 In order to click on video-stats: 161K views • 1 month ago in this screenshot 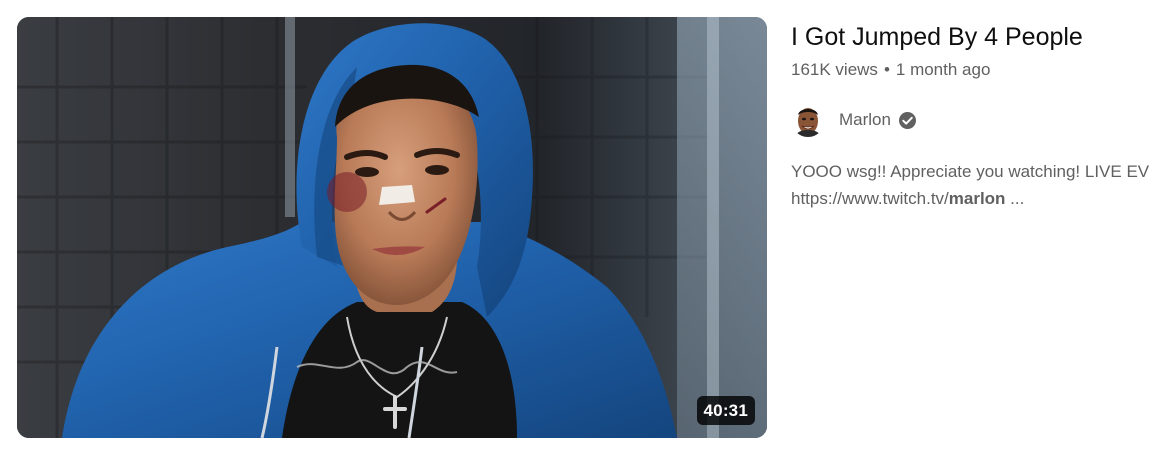, I will do `click(970, 70)`.